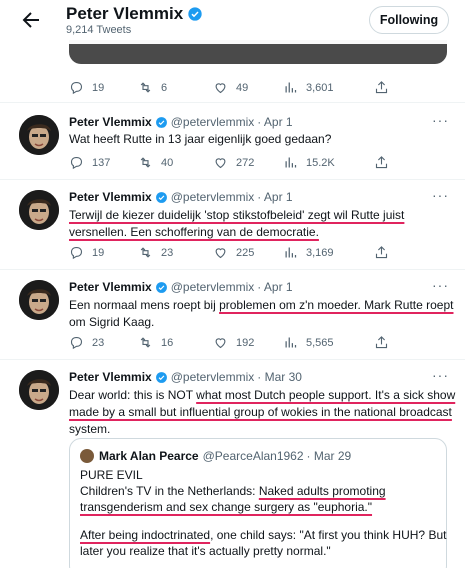  What do you see at coordinates (233, 252) in the screenshot?
I see `like-button: 225` at bounding box center [233, 252].